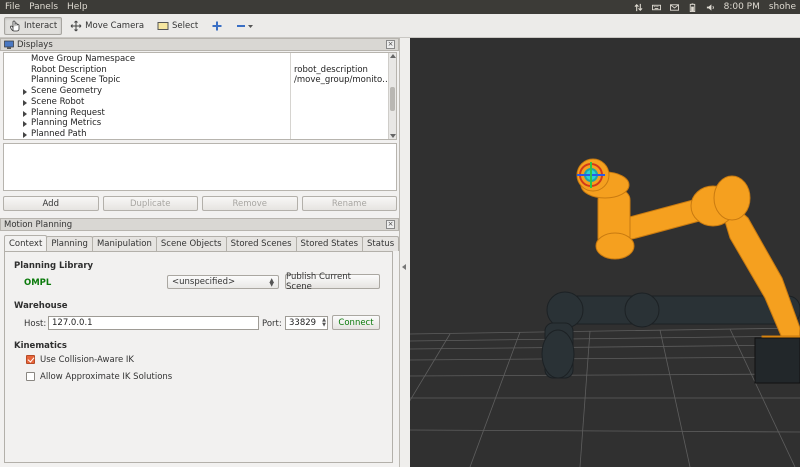  I want to click on display-tree-row: Move Group Namespace, so click(197, 59).